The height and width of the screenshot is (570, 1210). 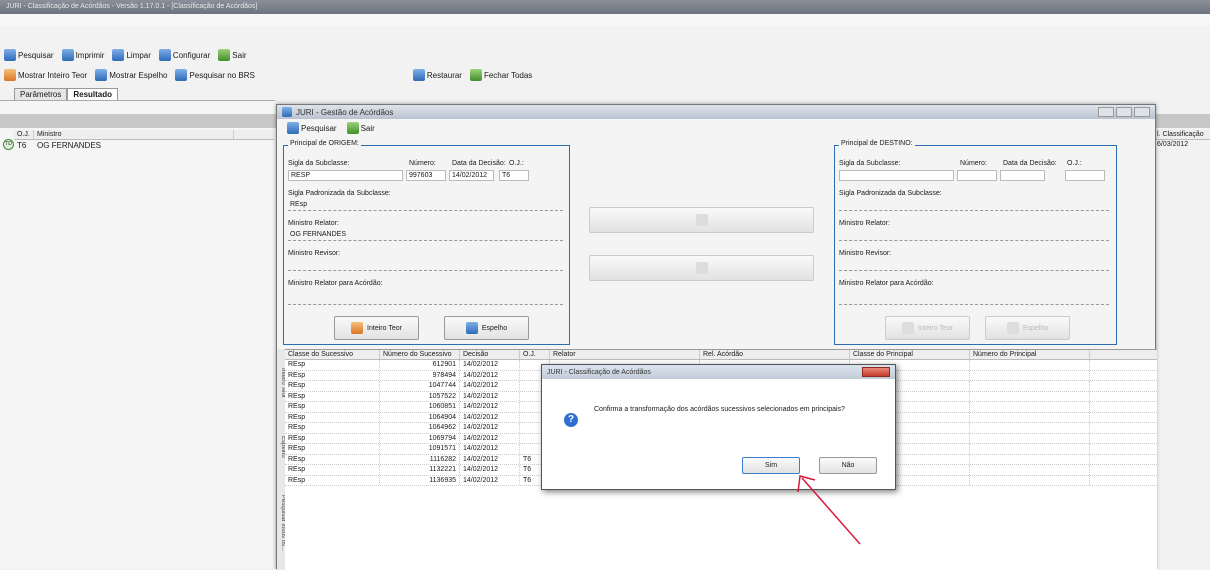 What do you see at coordinates (425, 299) in the screenshot?
I see `origem-relator-acordao-select` at bounding box center [425, 299].